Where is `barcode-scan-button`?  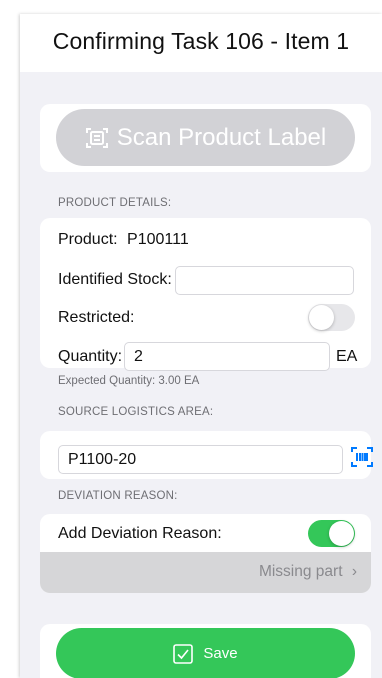 barcode-scan-button is located at coordinates (362, 457).